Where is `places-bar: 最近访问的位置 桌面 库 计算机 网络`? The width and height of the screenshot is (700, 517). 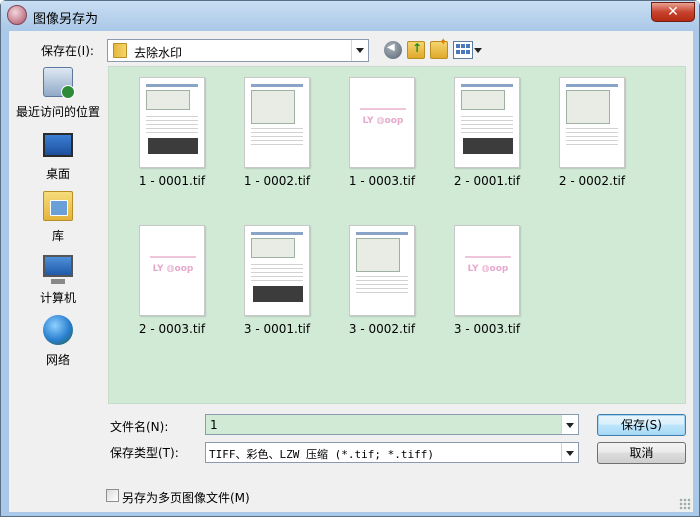 places-bar: 最近访问的位置 桌面 库 计算机 网络 is located at coordinates (58, 244).